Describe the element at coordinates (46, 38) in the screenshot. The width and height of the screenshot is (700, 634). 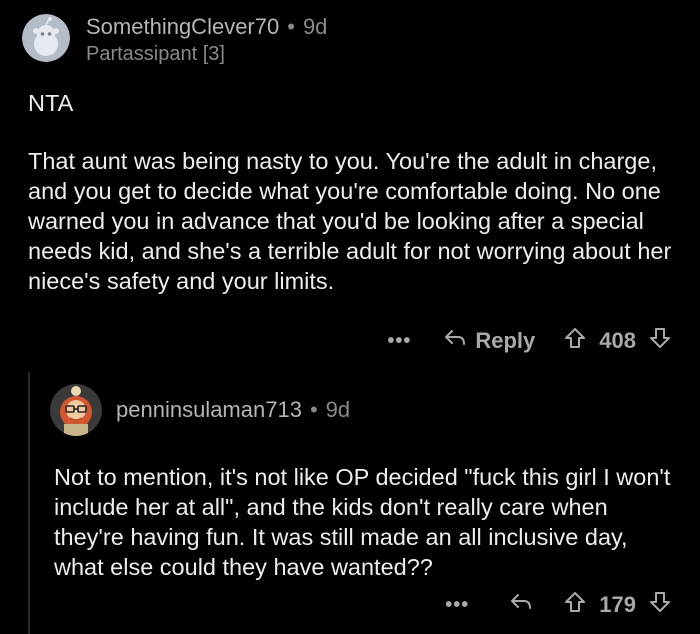
I see `avatar-snoo` at that location.